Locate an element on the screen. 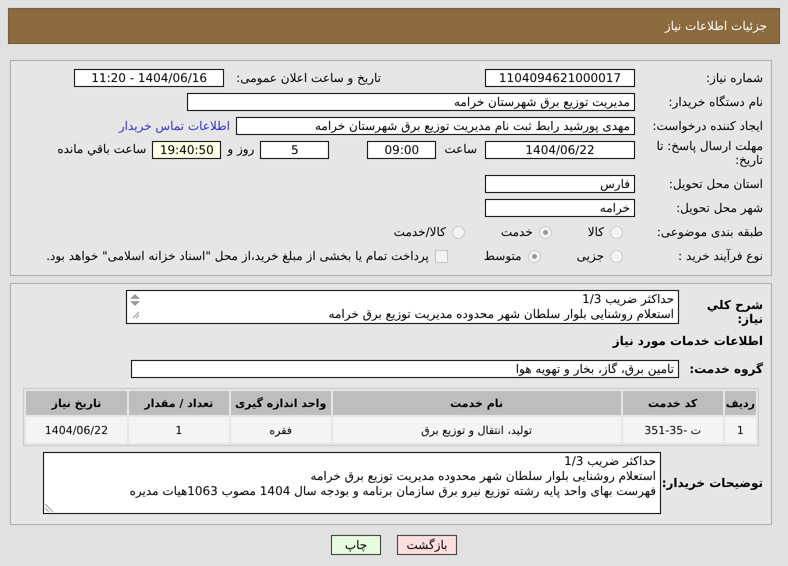 The height and width of the screenshot is (566, 788). option-label: خدمت is located at coordinates (516, 232).